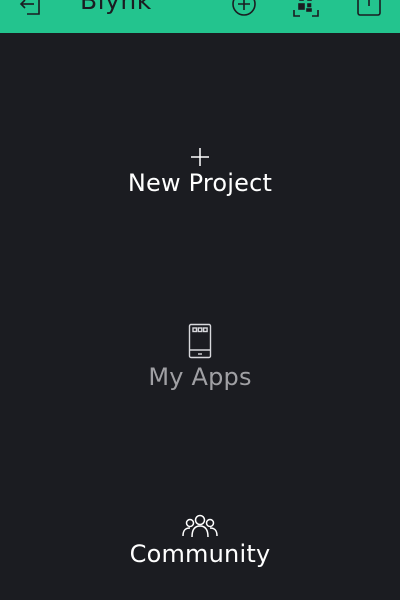 This screenshot has height=600, width=400. I want to click on my-apps-button: My Apps, so click(200, 357).